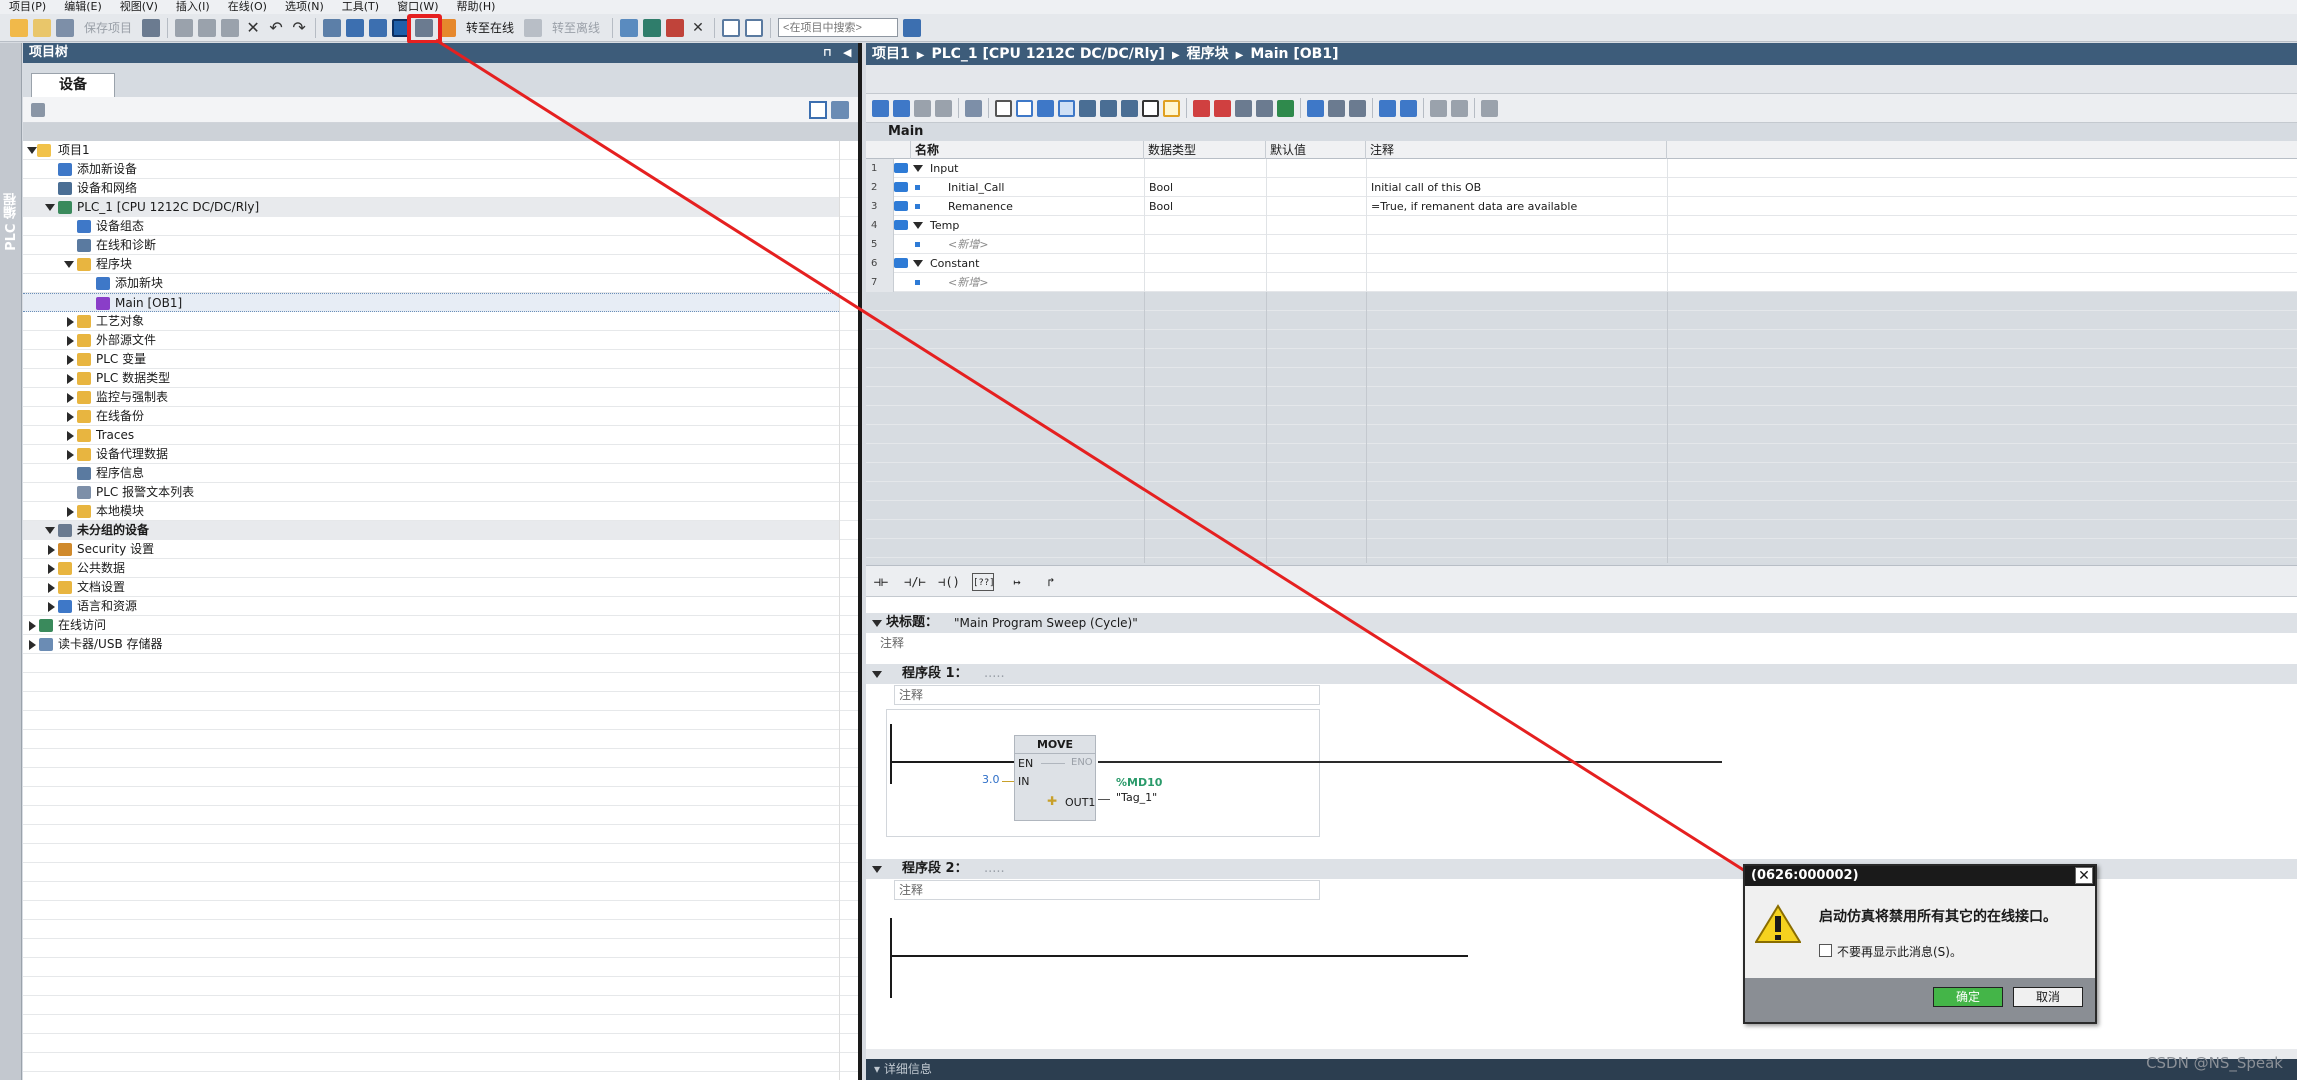 This screenshot has height=1080, width=2297. What do you see at coordinates (1778, 923) in the screenshot?
I see `warning-icon` at bounding box center [1778, 923].